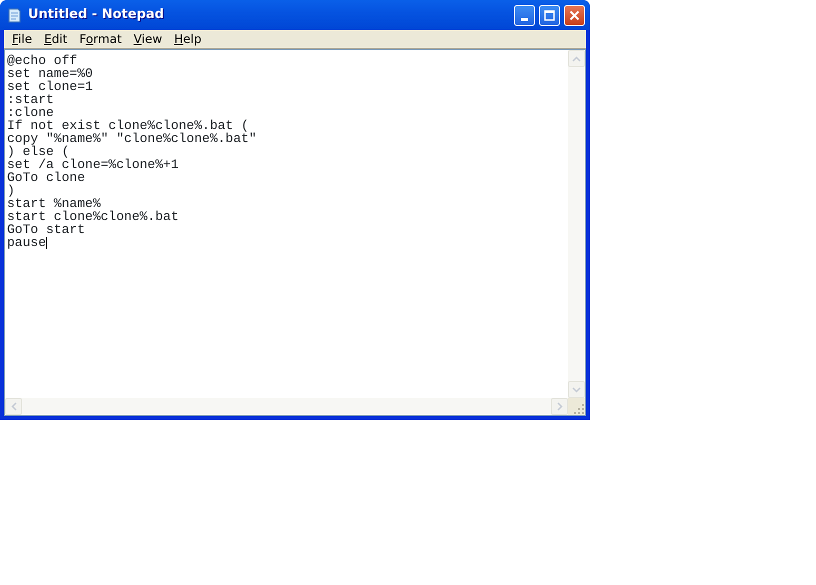 Image resolution: width=816 pixels, height=585 pixels. What do you see at coordinates (26, 242) in the screenshot?
I see `code-line: pause` at bounding box center [26, 242].